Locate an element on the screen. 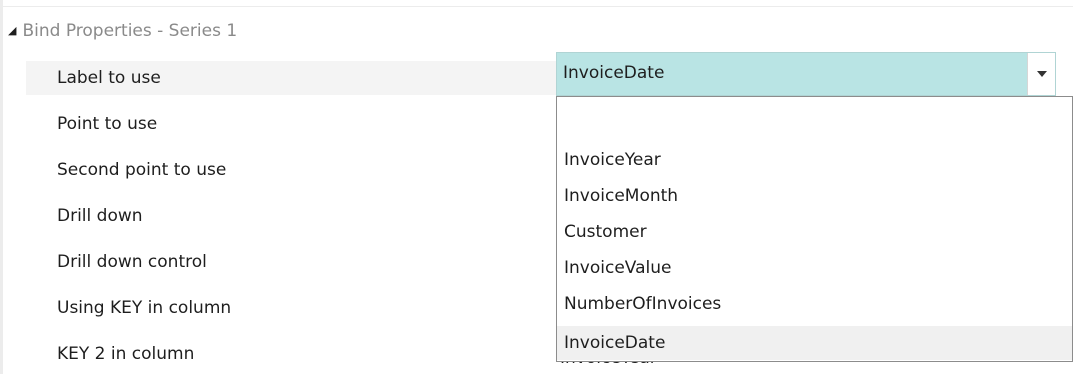 This screenshot has width=1073, height=374. chevron-down-icon is located at coordinates (1041, 74).